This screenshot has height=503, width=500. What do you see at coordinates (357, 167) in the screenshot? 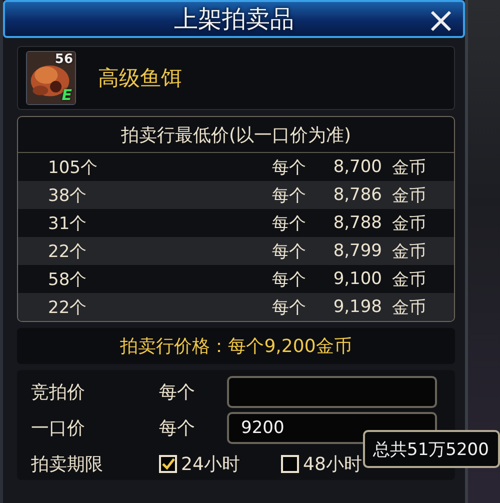
I see `price-cell-text: 8,700` at bounding box center [357, 167].